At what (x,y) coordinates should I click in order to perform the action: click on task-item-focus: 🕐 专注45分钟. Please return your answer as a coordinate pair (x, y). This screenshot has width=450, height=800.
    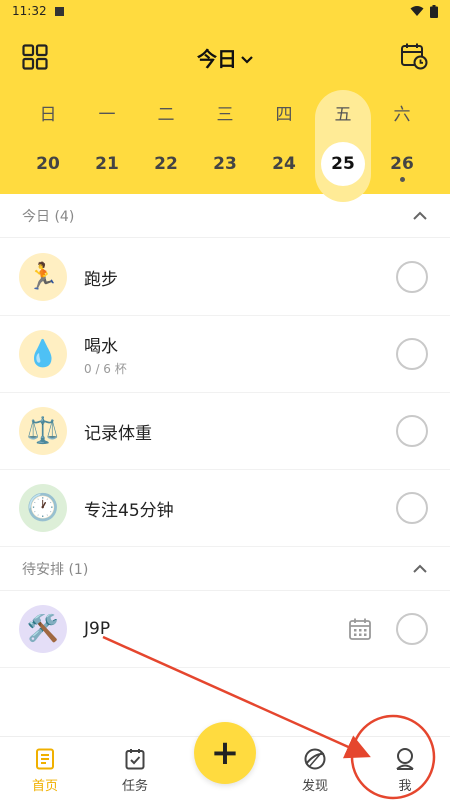
    Looking at the image, I should click on (225, 508).